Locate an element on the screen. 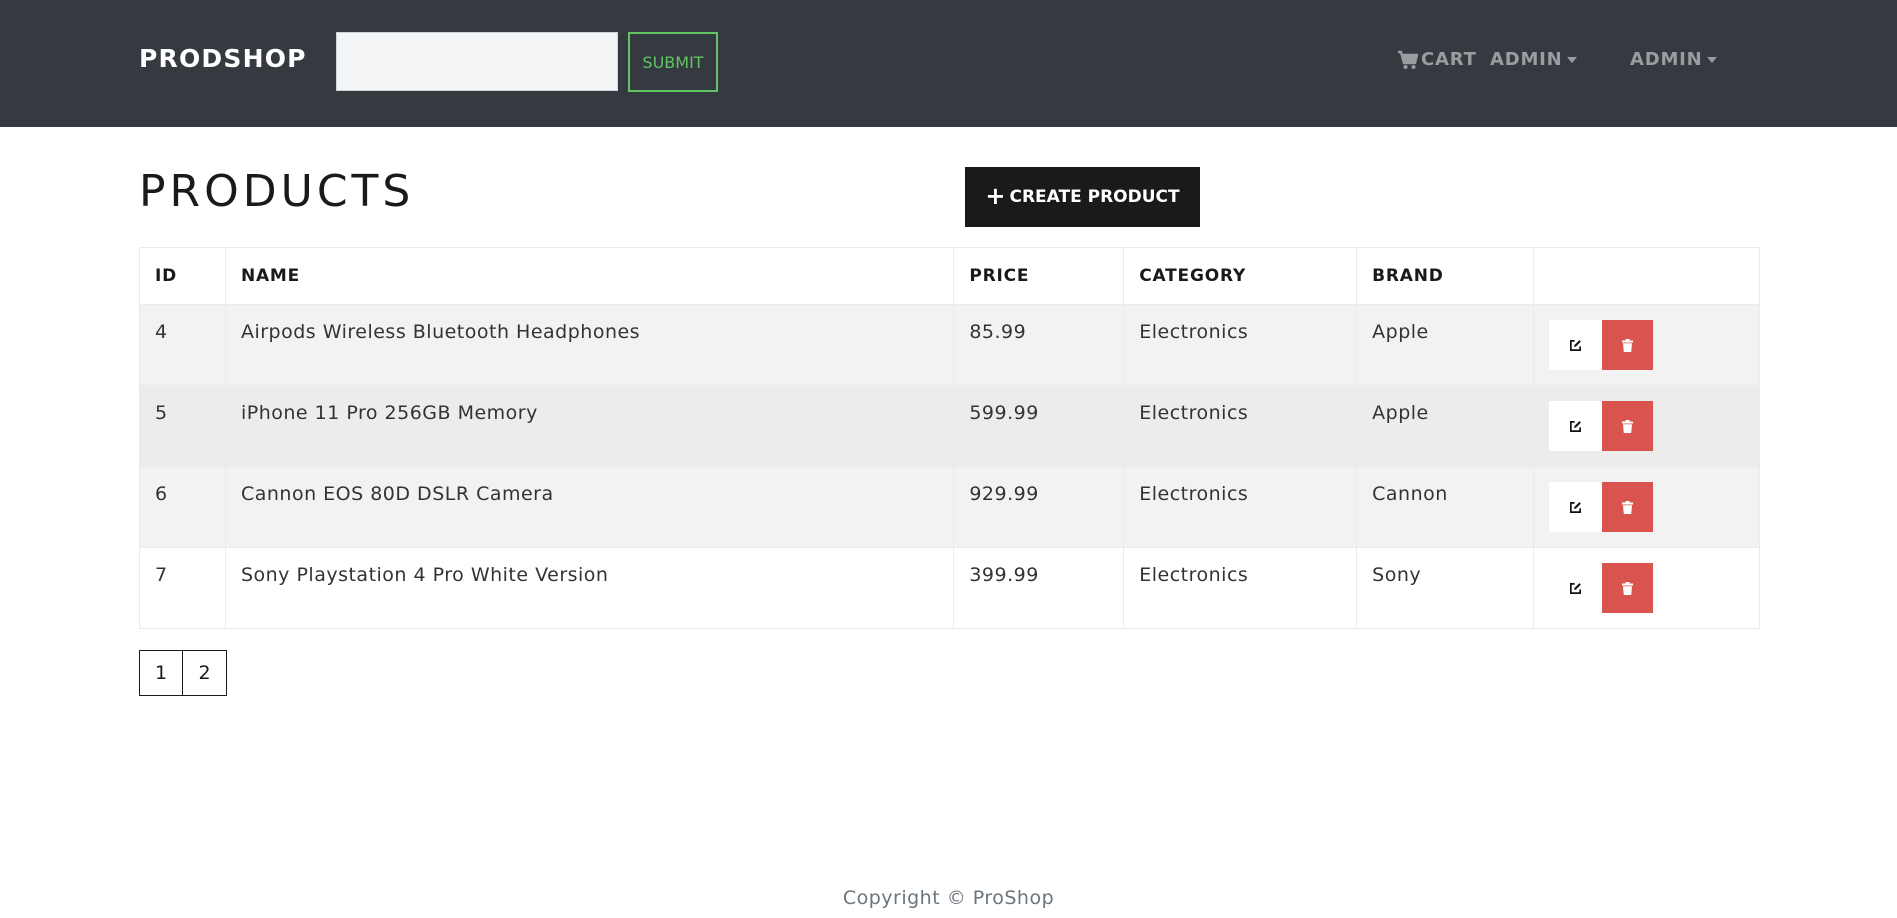  cell-brand: Sony is located at coordinates (1445, 588).